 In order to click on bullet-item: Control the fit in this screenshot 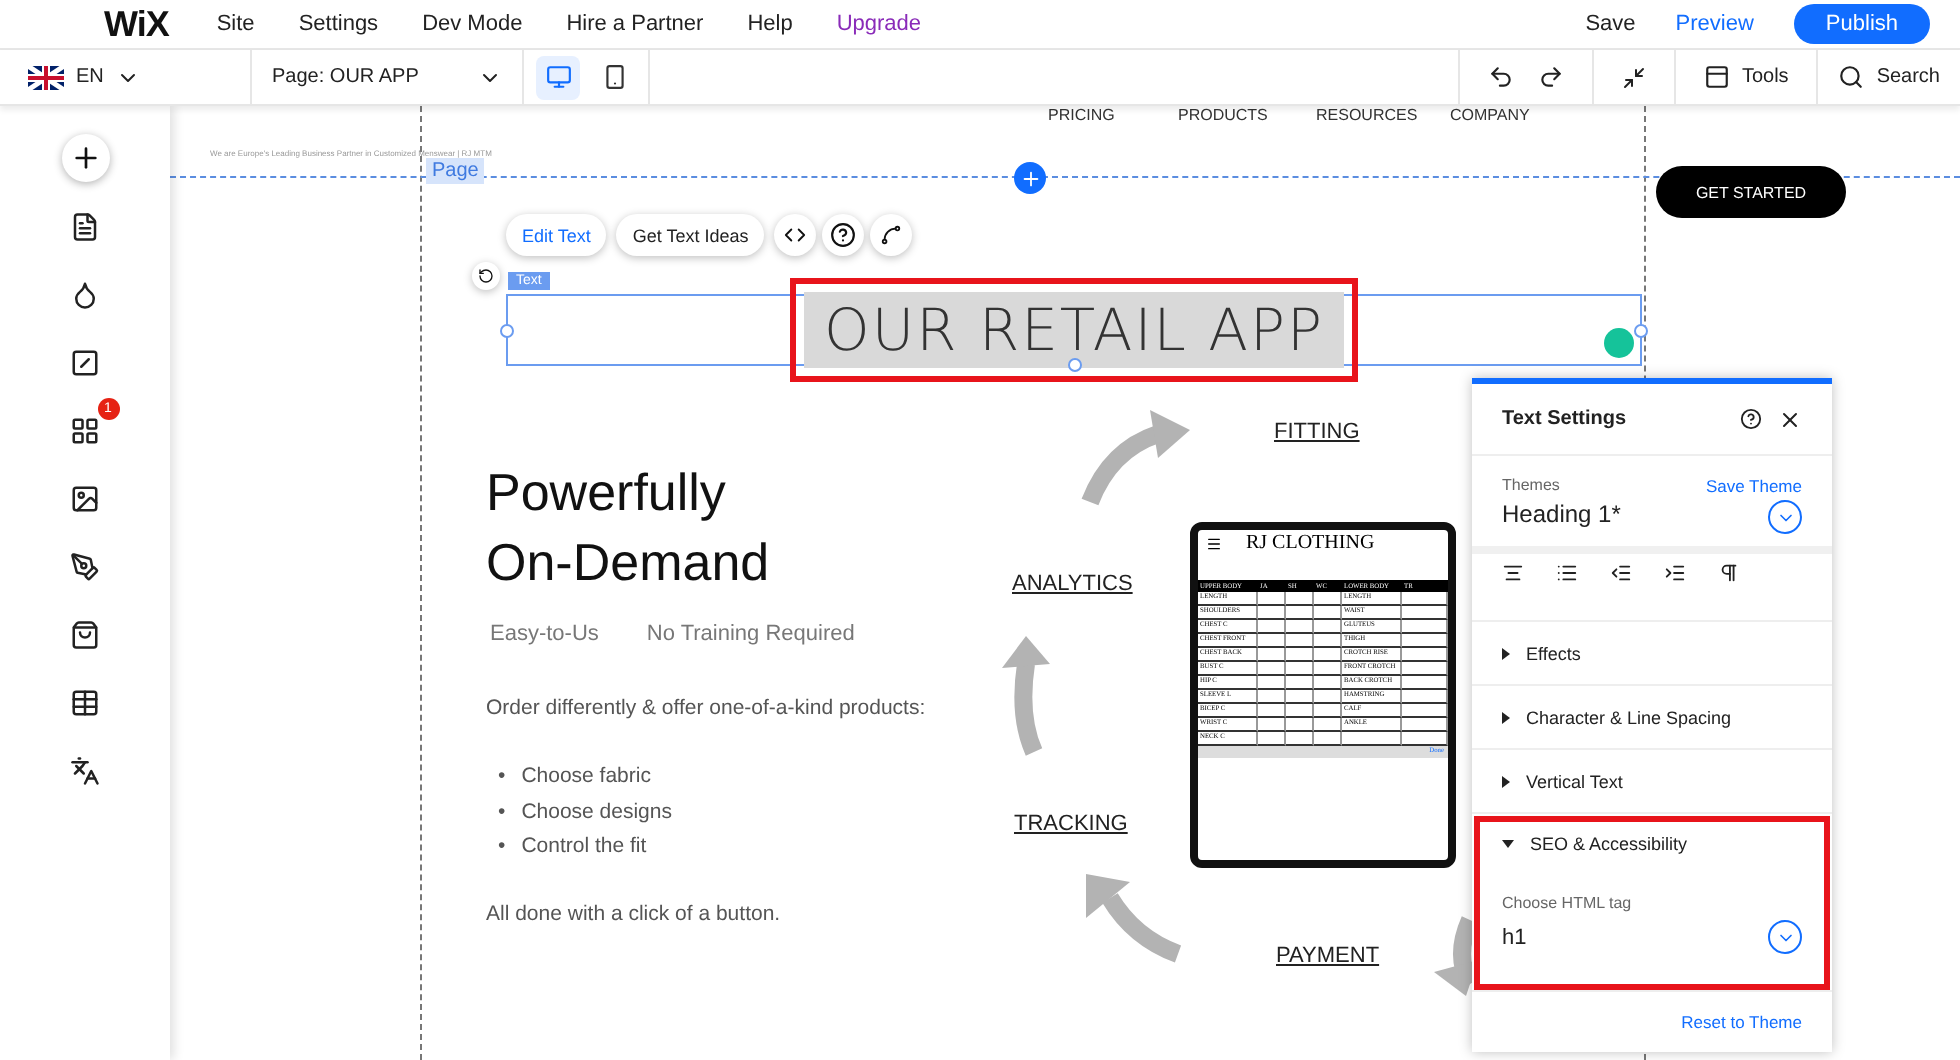, I will do `click(584, 847)`.